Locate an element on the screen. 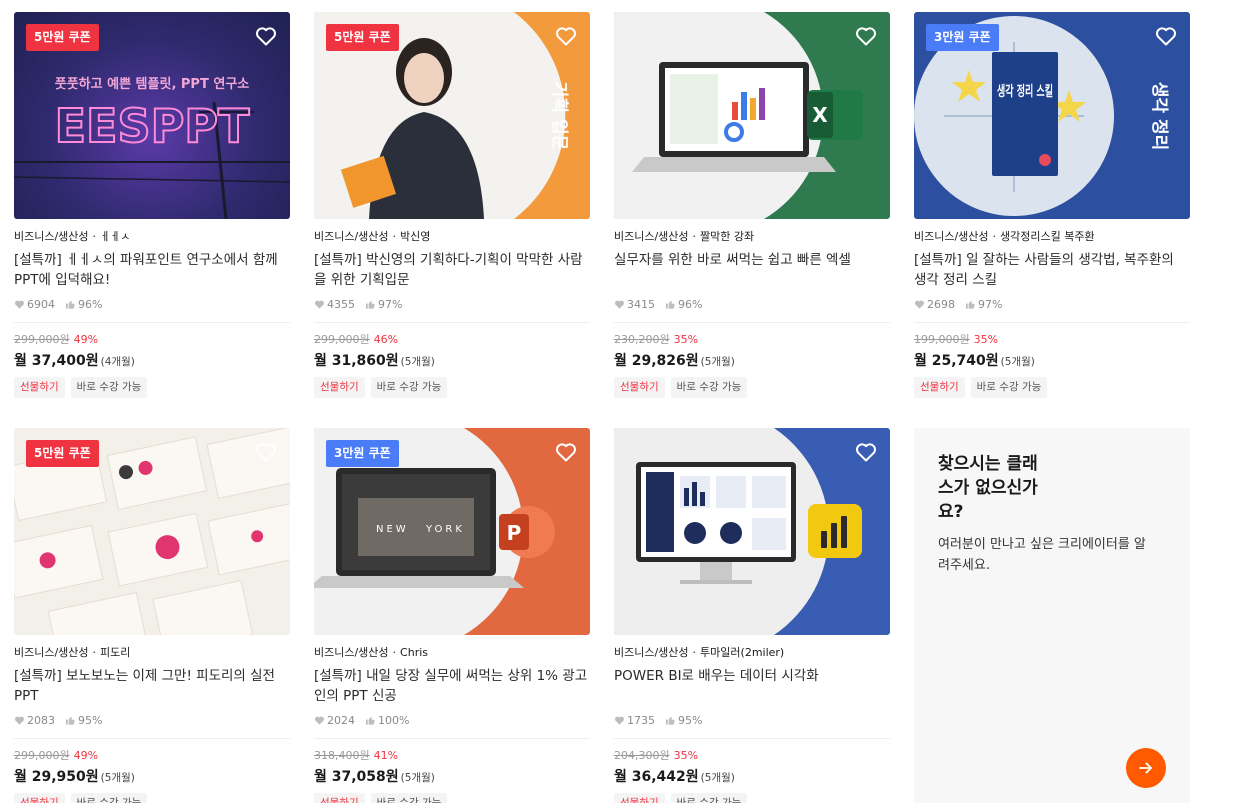 The image size is (1236, 803). thumb-label: 기획 입문 is located at coordinates (559, 116).